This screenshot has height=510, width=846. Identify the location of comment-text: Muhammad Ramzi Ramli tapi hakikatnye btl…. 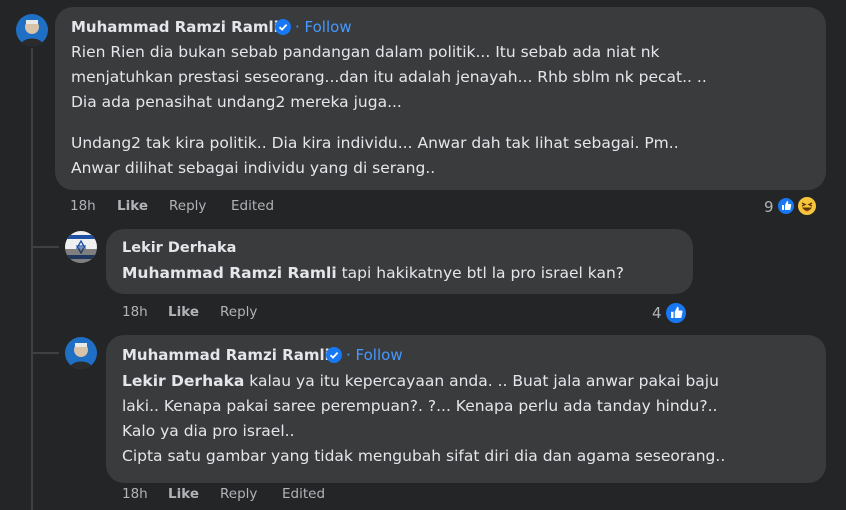
(373, 273).